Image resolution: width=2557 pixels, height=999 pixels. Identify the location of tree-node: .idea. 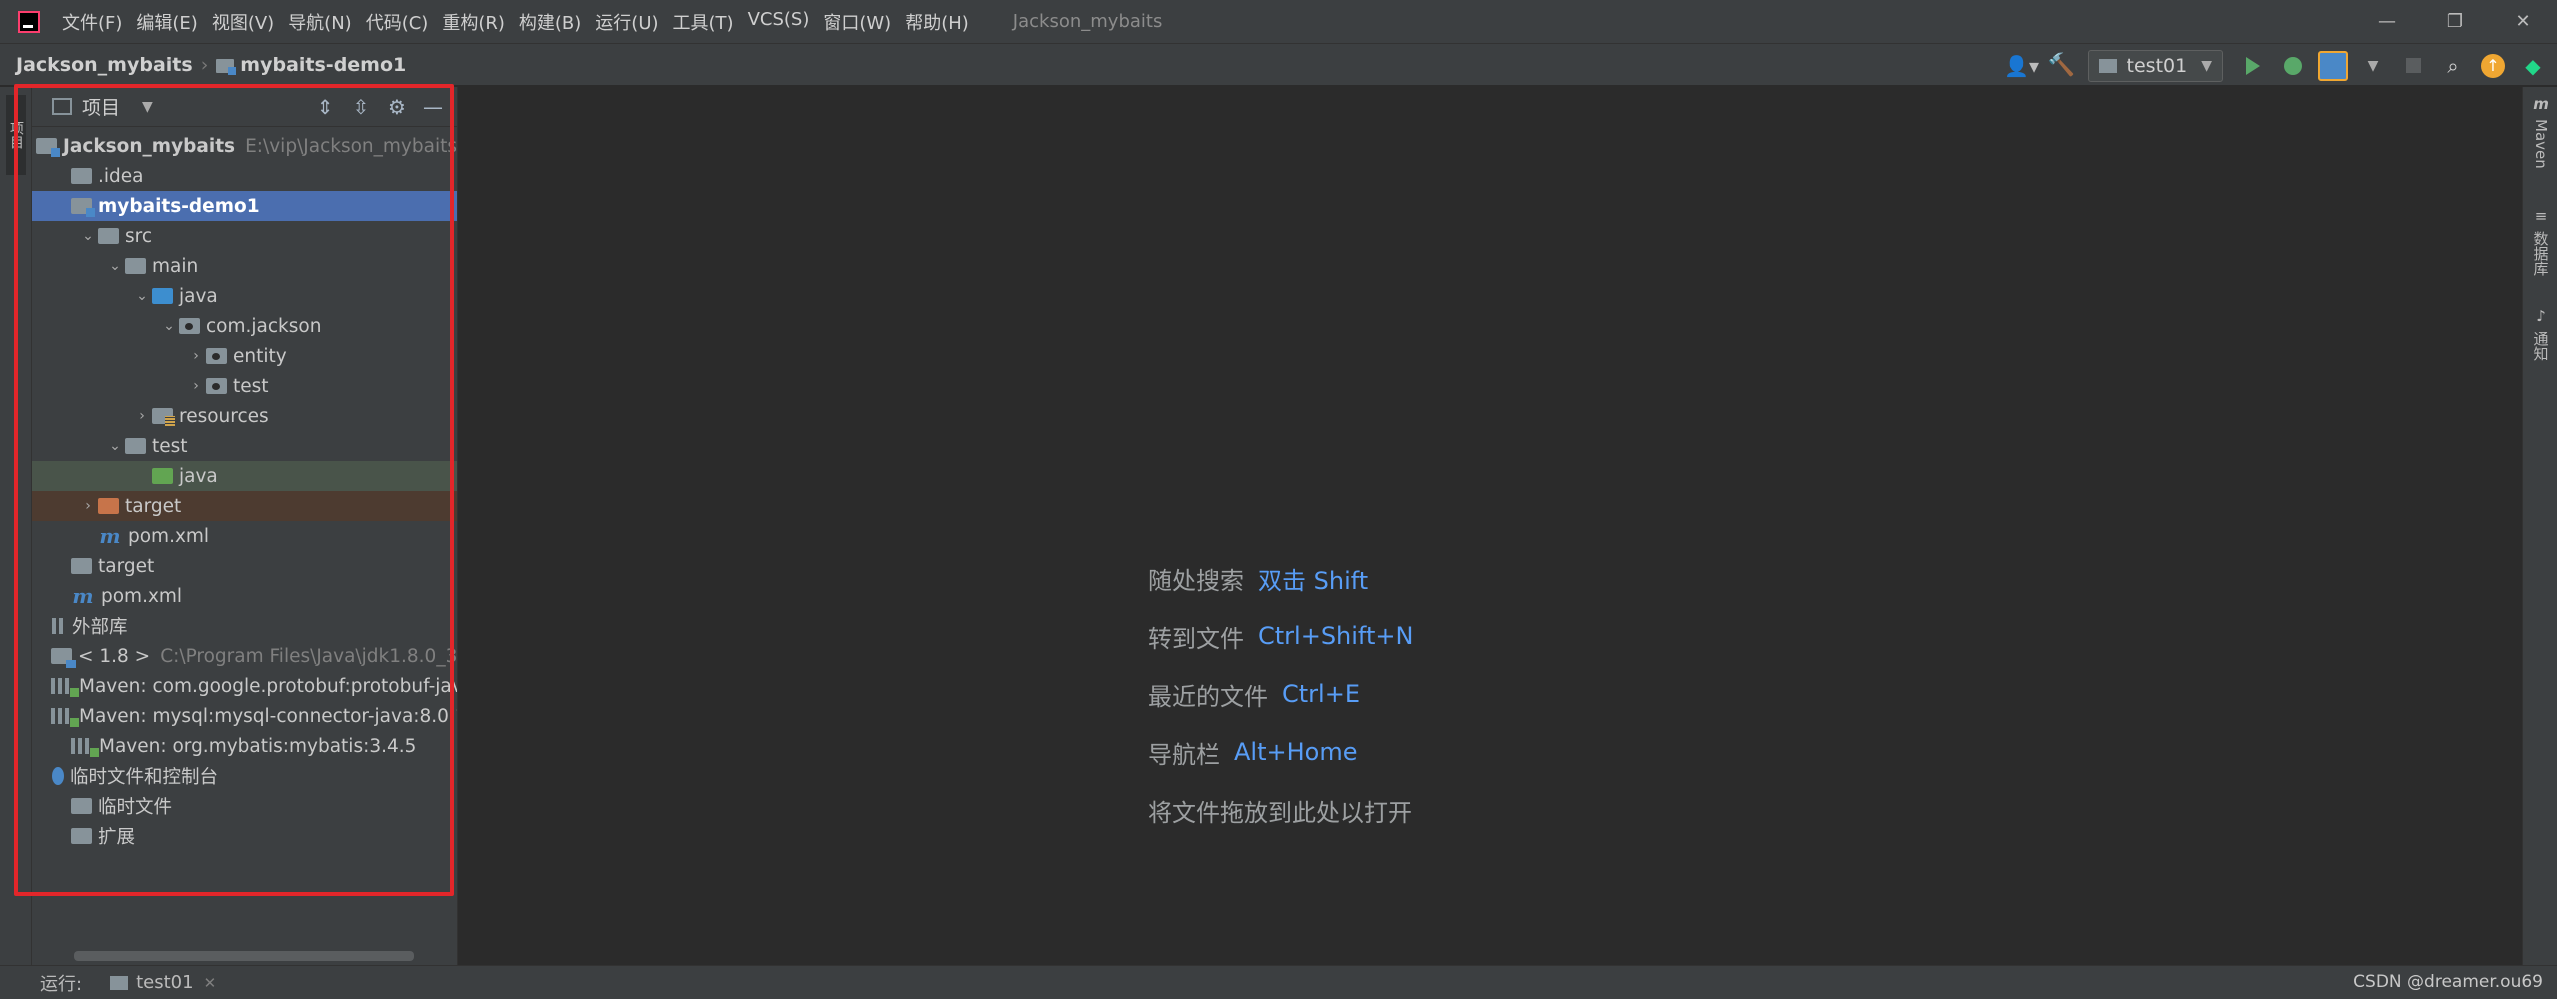
(244, 176).